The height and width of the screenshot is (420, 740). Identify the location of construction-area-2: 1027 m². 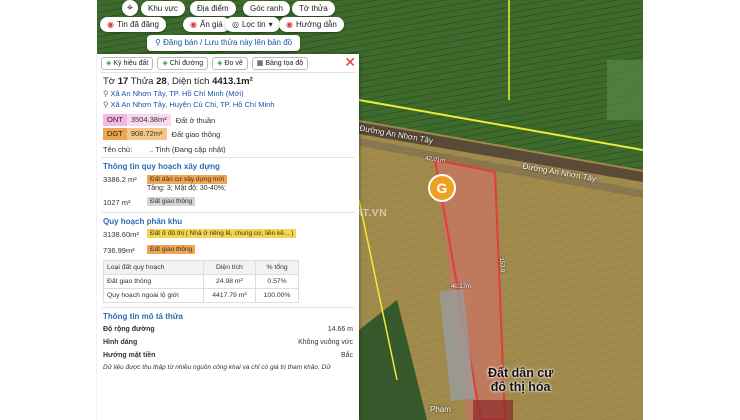
(117, 202).